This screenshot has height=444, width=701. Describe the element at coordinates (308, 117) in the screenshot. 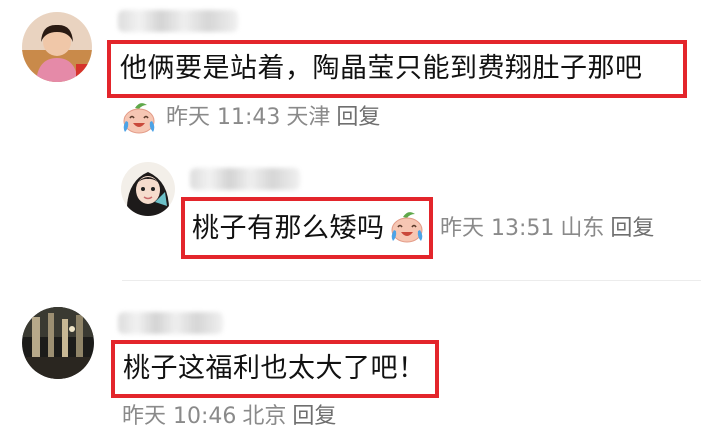

I see `location: 天津` at that location.